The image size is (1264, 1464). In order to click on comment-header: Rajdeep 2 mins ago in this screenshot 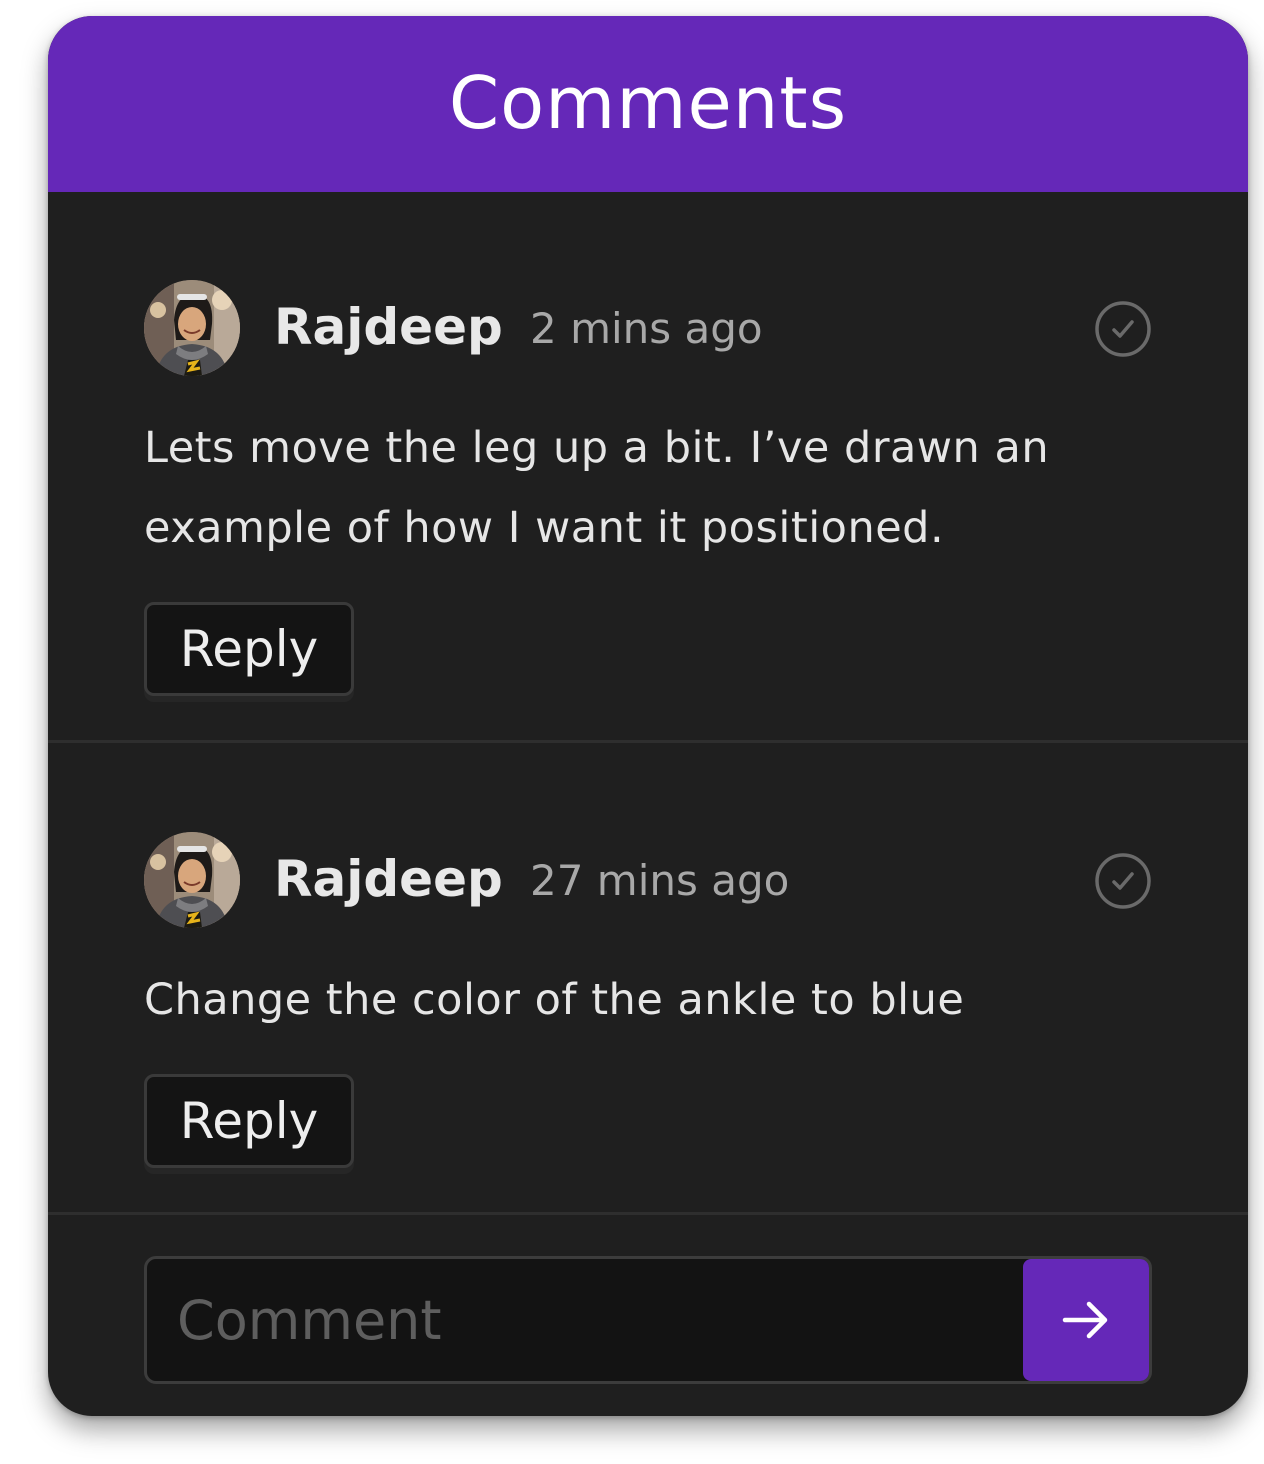, I will do `click(648, 328)`.